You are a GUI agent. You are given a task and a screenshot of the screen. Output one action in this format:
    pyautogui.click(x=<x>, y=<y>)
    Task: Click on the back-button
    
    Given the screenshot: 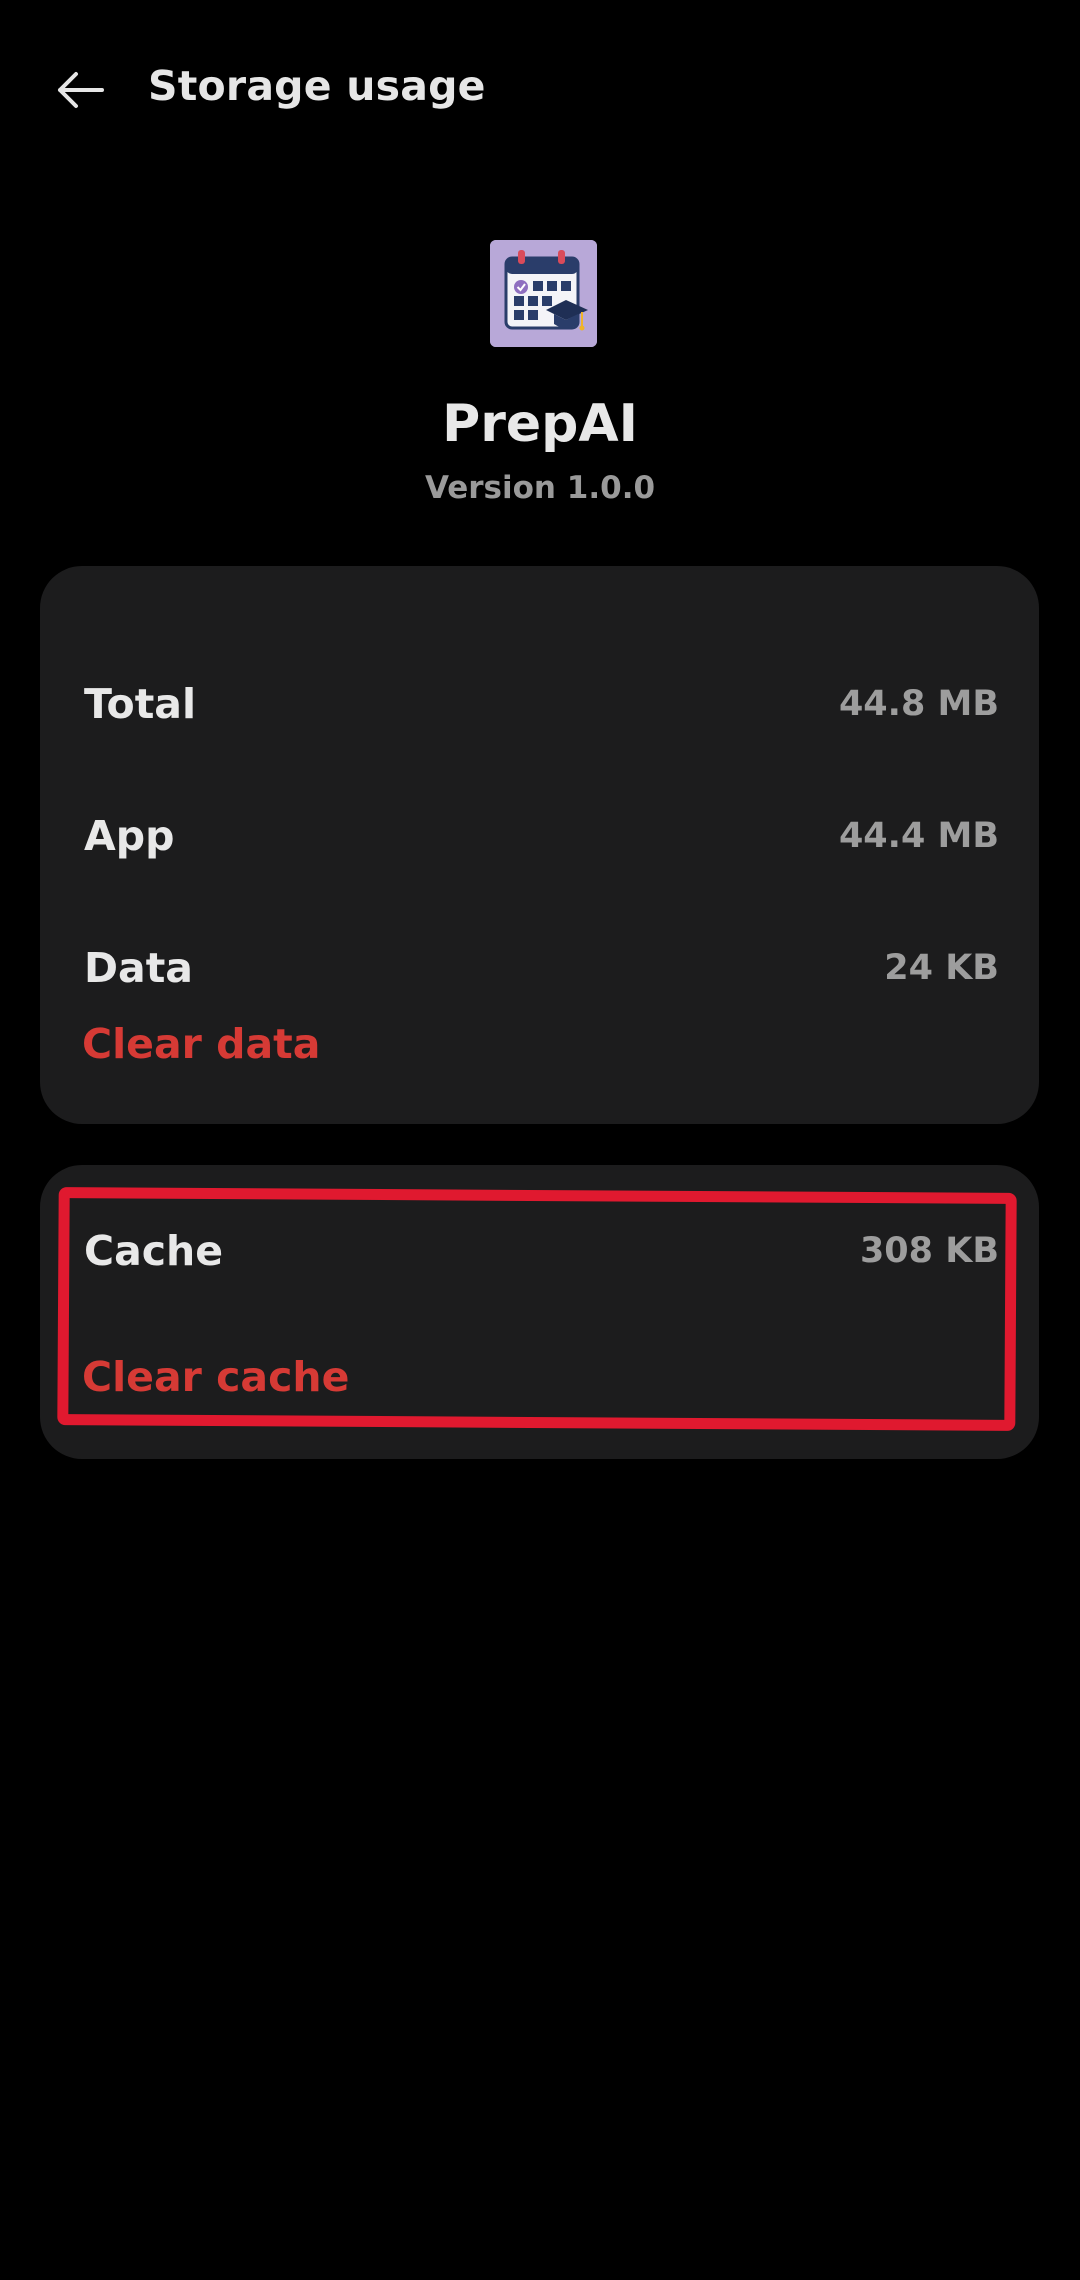 What is the action you would take?
    pyautogui.click(x=80, y=90)
    